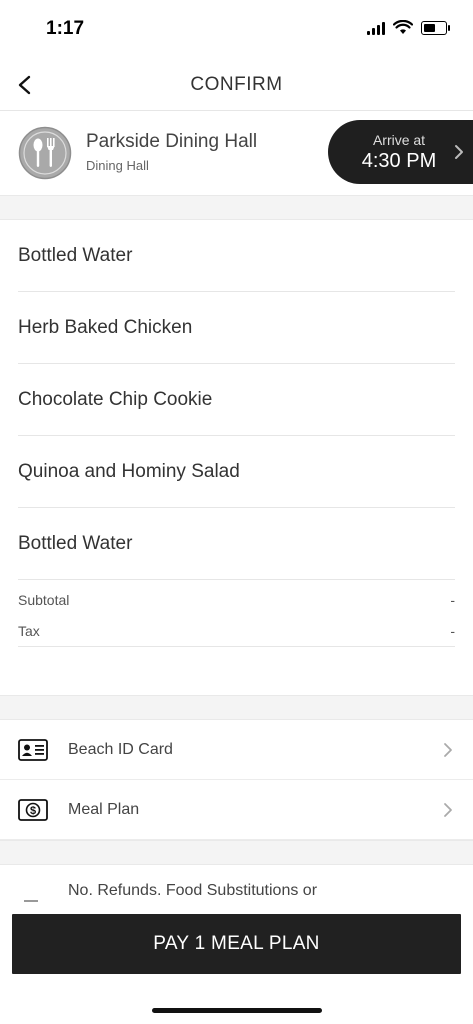  What do you see at coordinates (435, 27) in the screenshot?
I see `battery-icon` at bounding box center [435, 27].